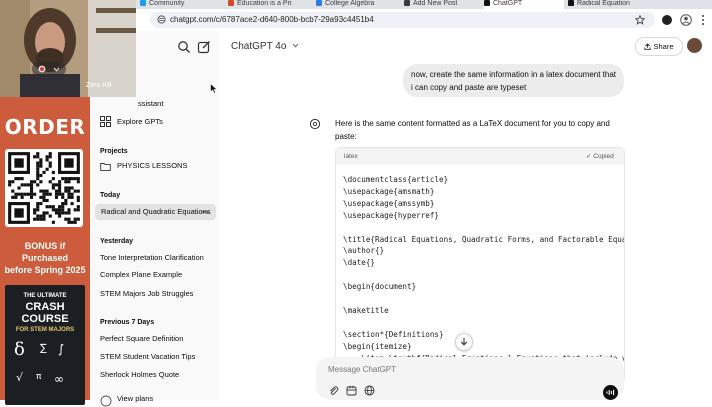 This screenshot has height=407, width=712. What do you see at coordinates (105, 121) in the screenshot?
I see `explore-gpts-icon` at bounding box center [105, 121].